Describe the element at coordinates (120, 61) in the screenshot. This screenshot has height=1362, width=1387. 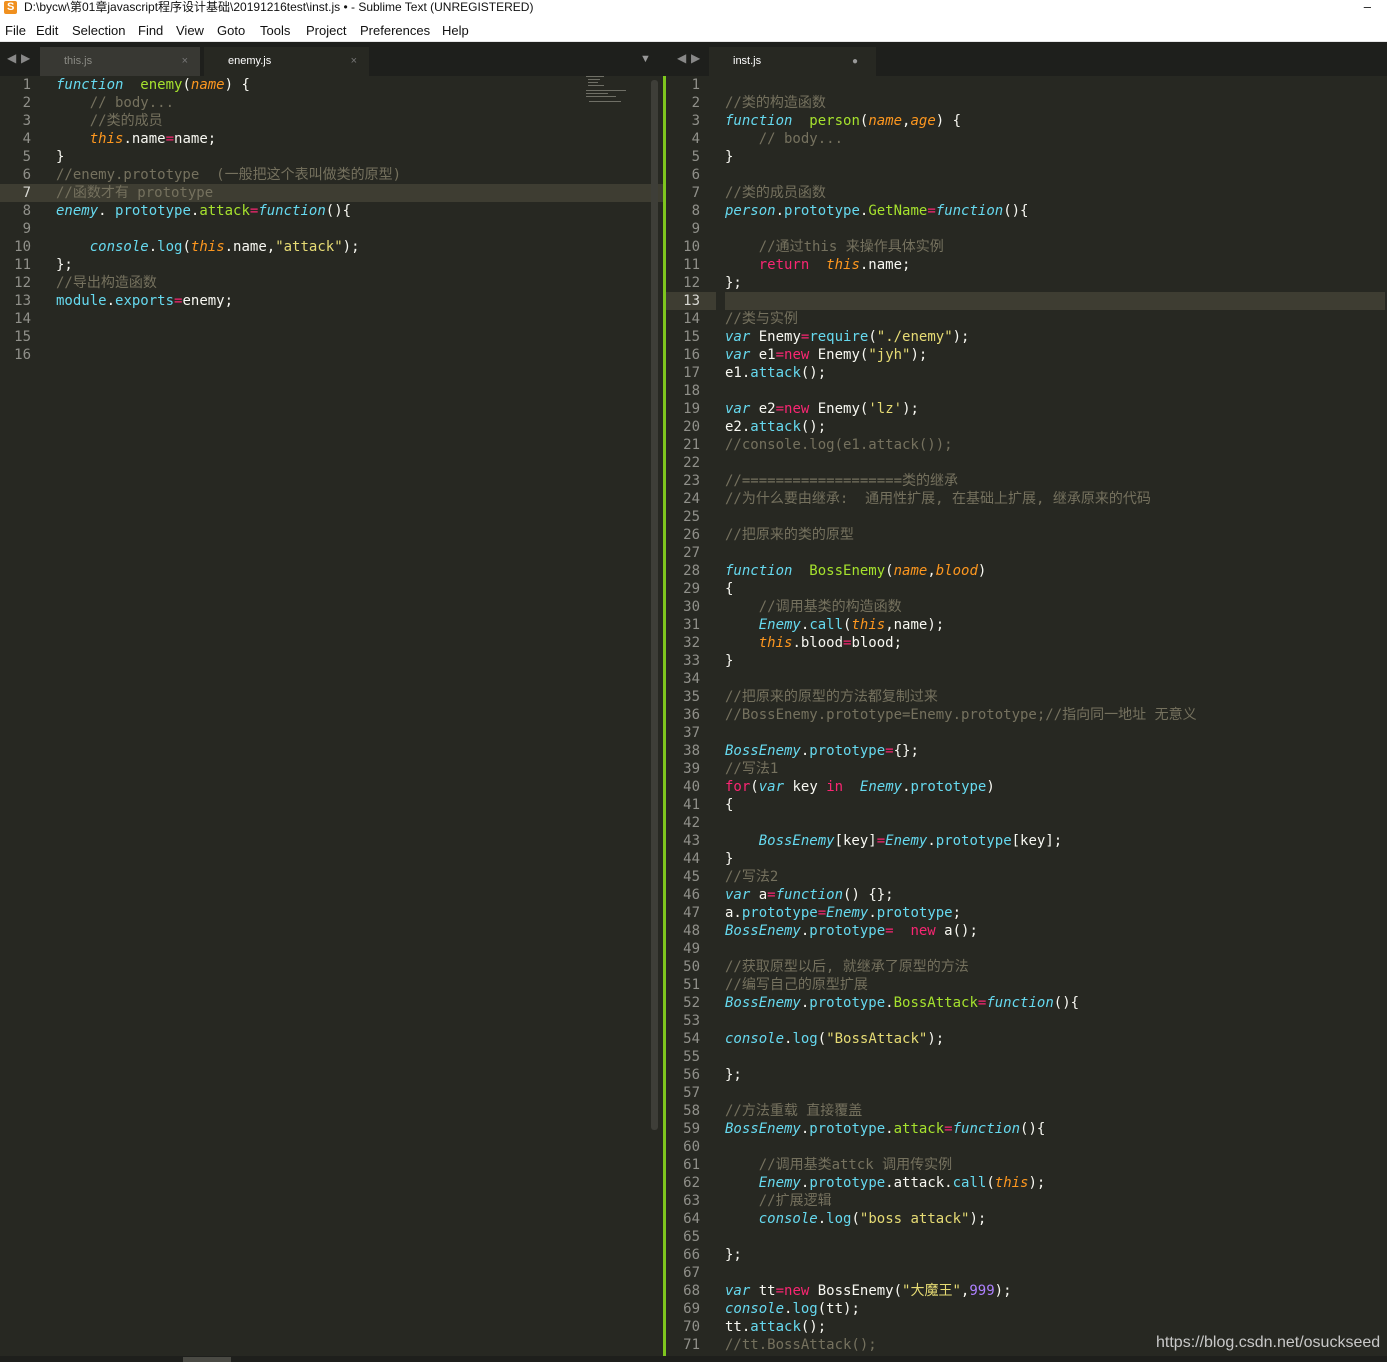
I see `tab-this-js: this.js ×` at that location.